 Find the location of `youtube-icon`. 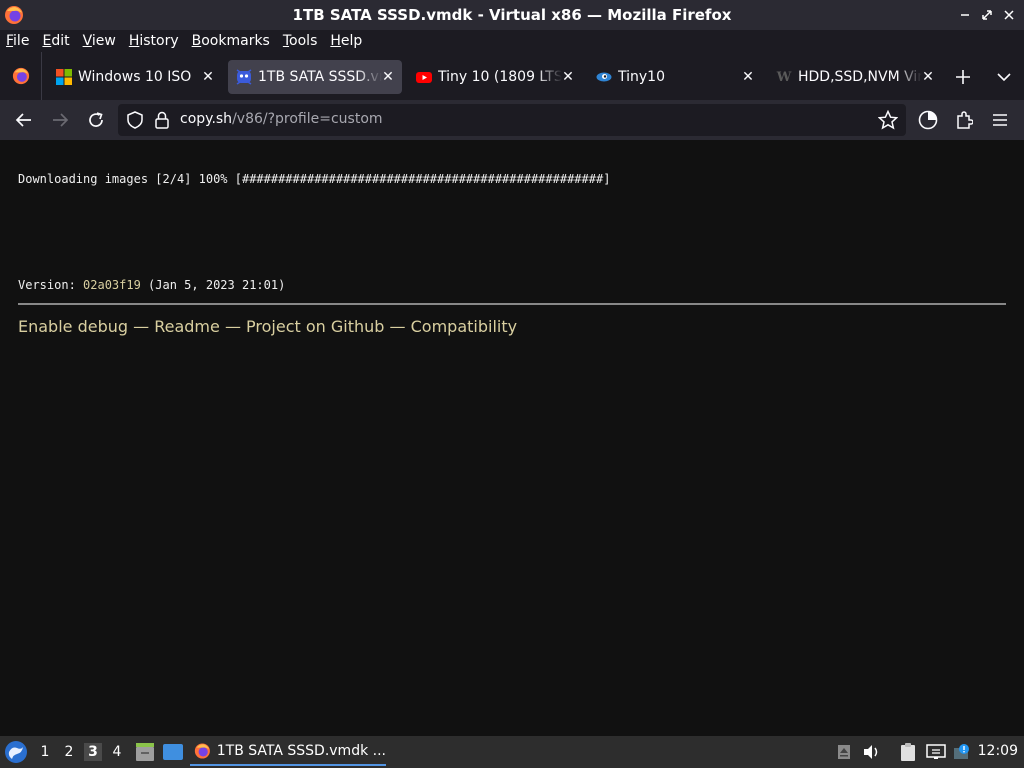

youtube-icon is located at coordinates (424, 77).